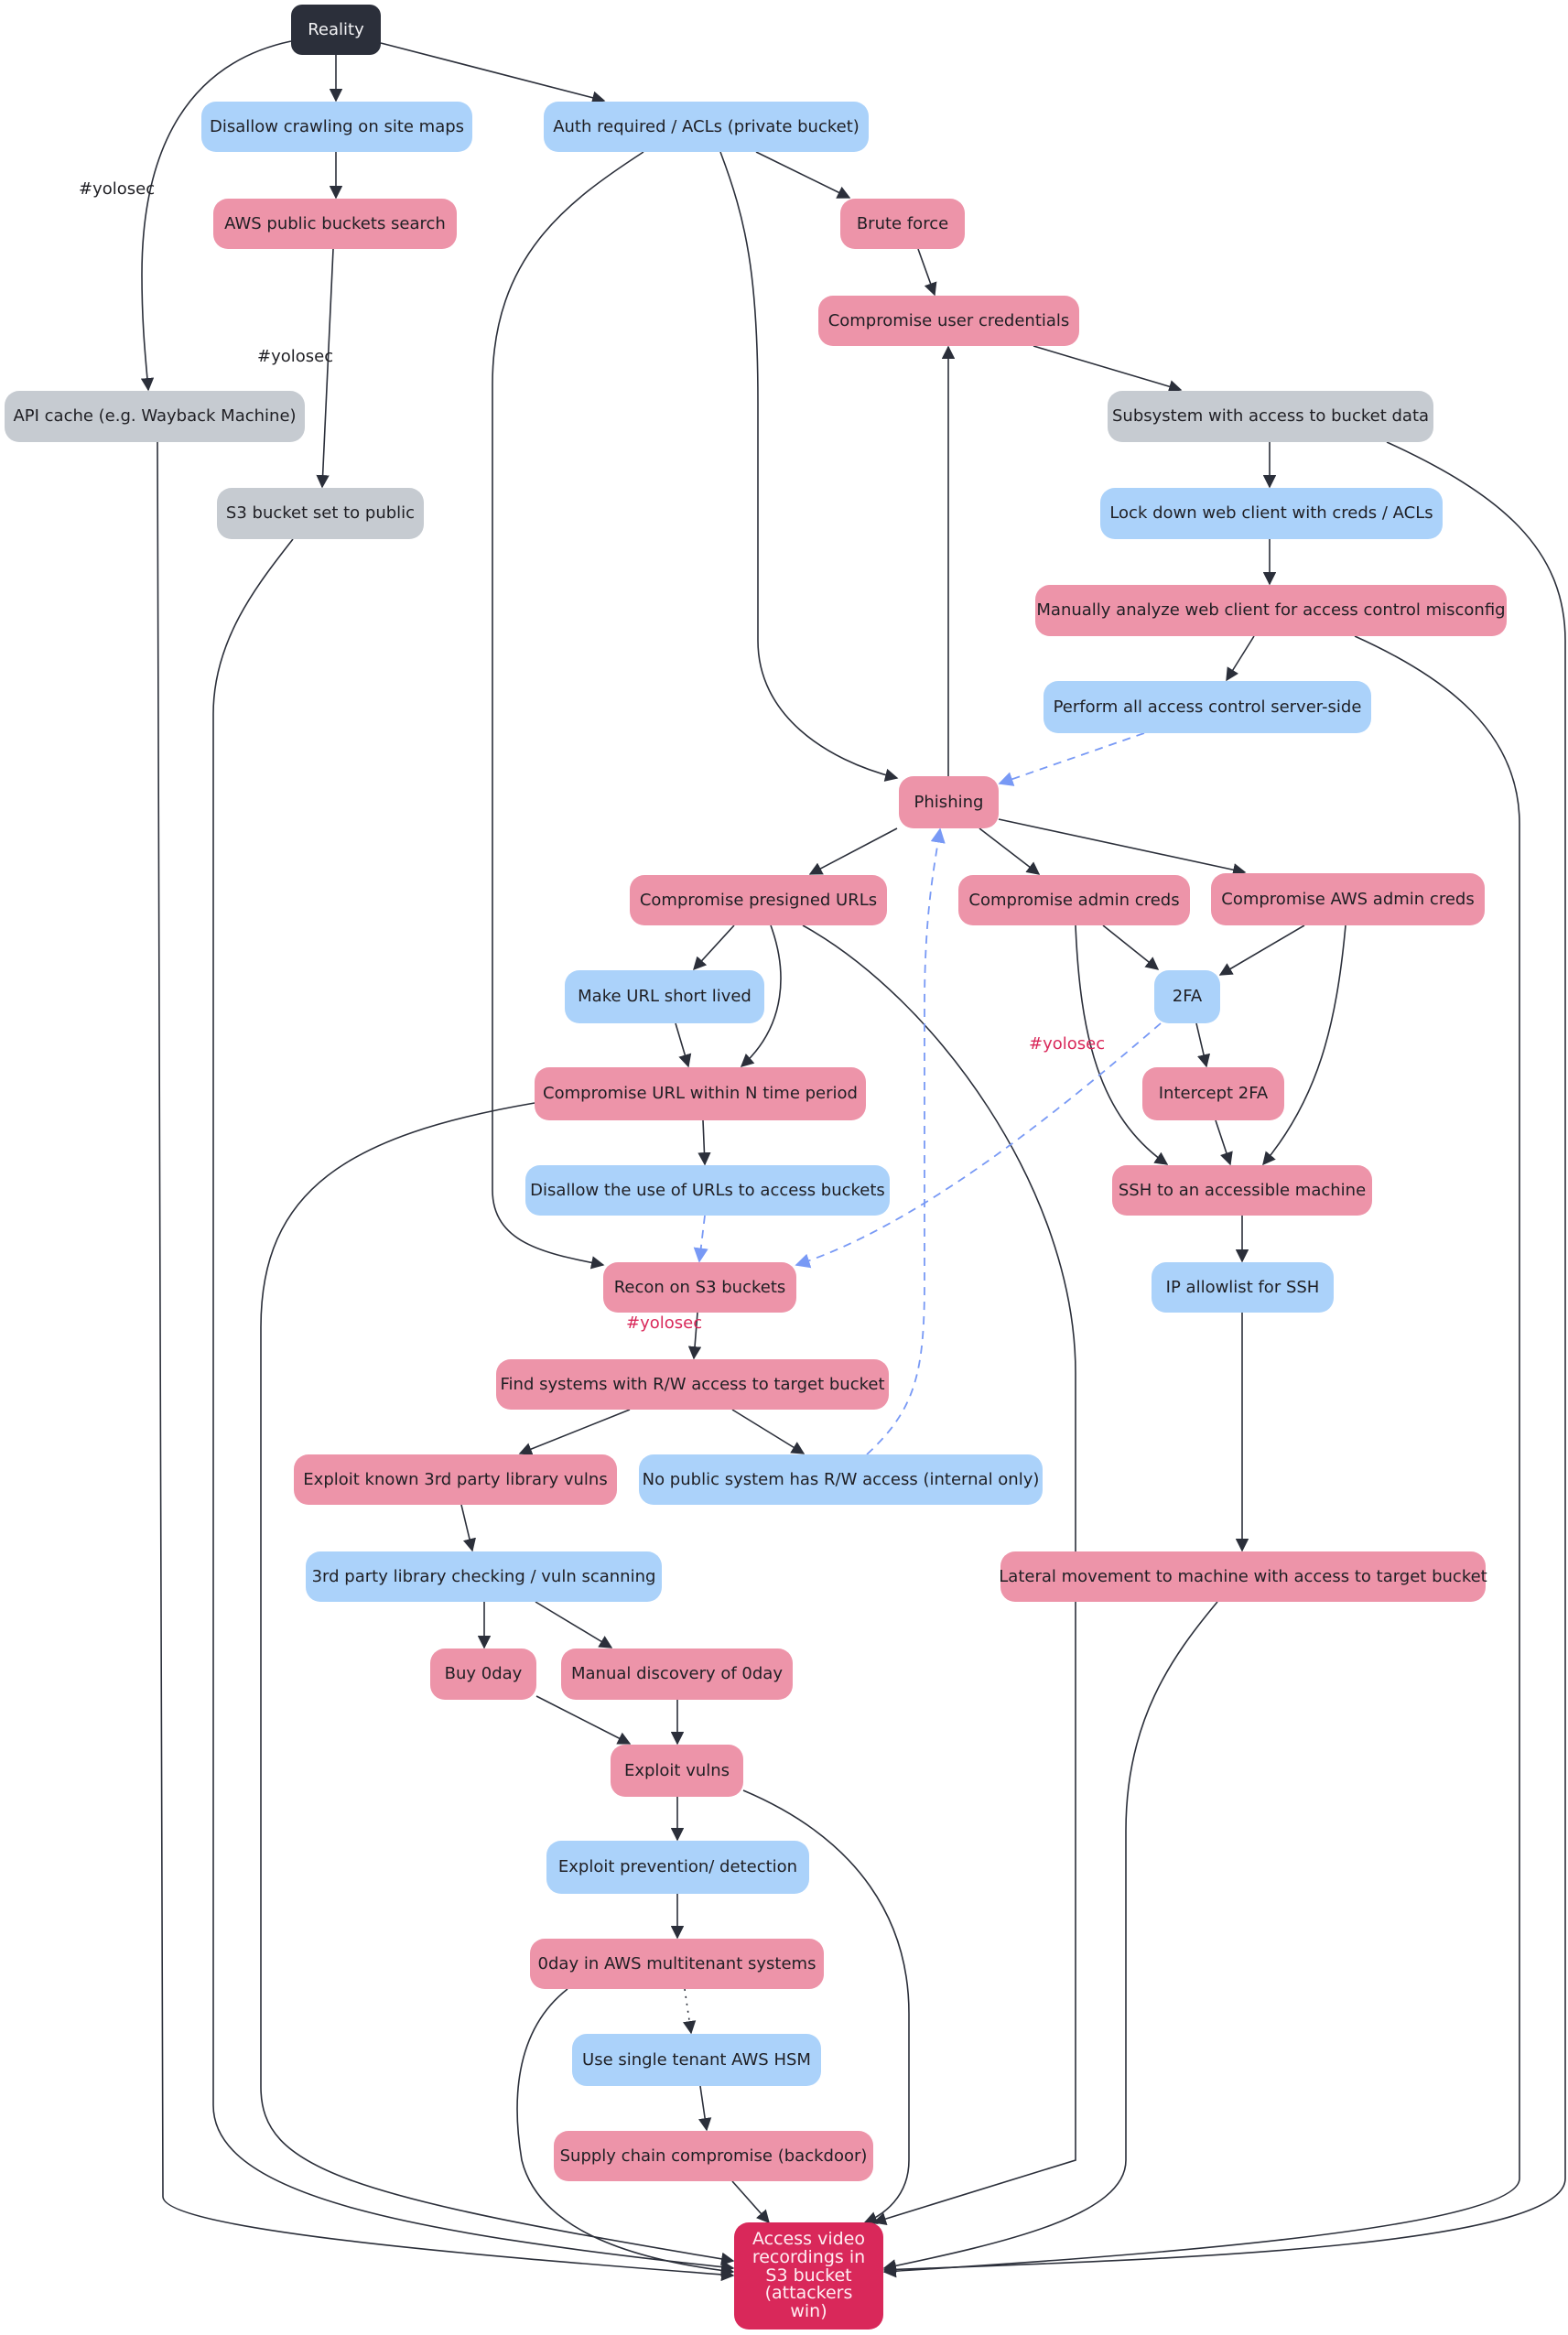 The height and width of the screenshot is (2335, 1568). I want to click on edge-find-systems-to-no-public-rw, so click(769, 1431).